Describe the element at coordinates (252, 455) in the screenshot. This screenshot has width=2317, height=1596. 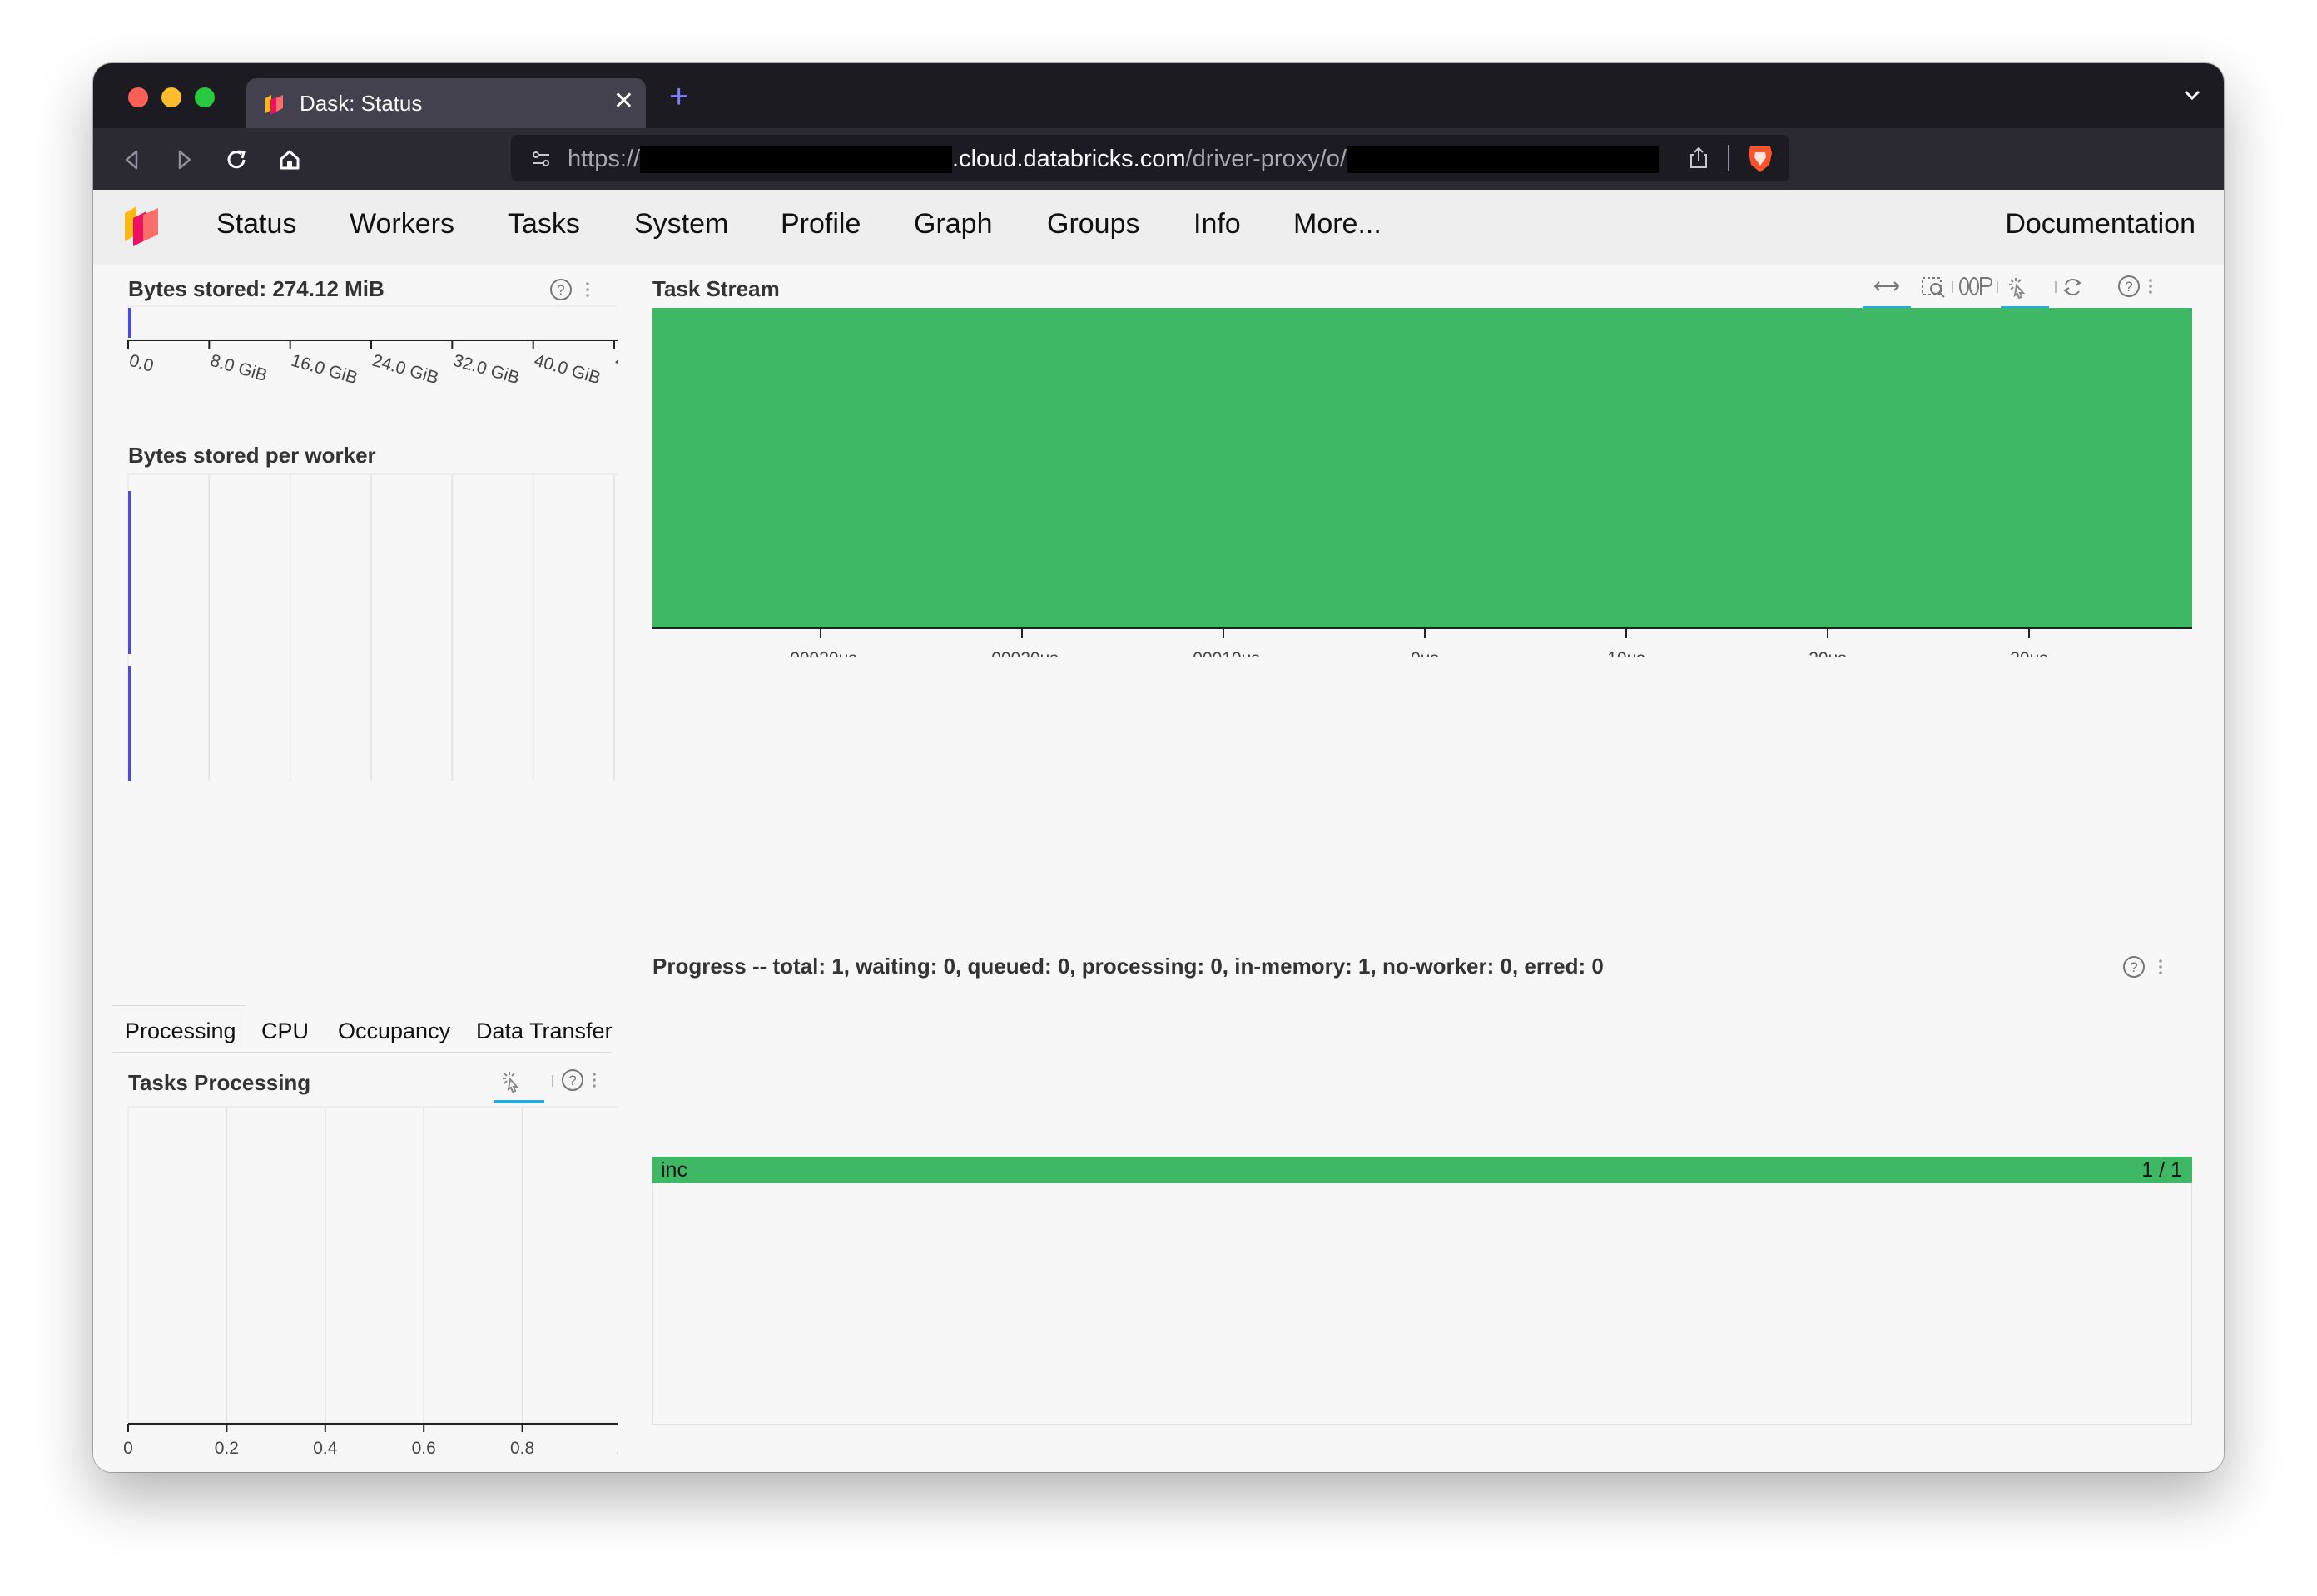
I see `bytes-per-worker-title: Bytes stored per worker` at that location.